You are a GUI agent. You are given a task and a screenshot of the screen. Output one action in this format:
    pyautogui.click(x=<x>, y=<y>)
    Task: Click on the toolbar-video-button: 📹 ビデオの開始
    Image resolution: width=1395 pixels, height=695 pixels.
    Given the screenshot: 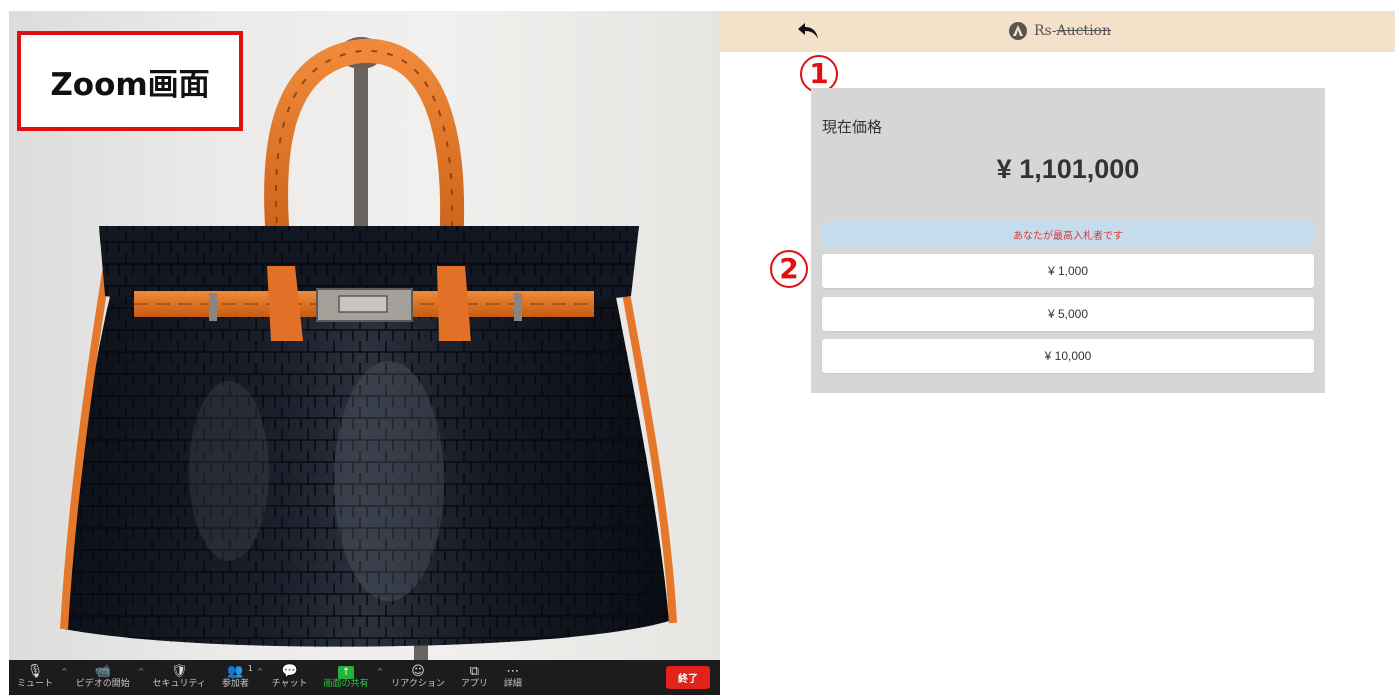 What is the action you would take?
    pyautogui.click(x=103, y=677)
    